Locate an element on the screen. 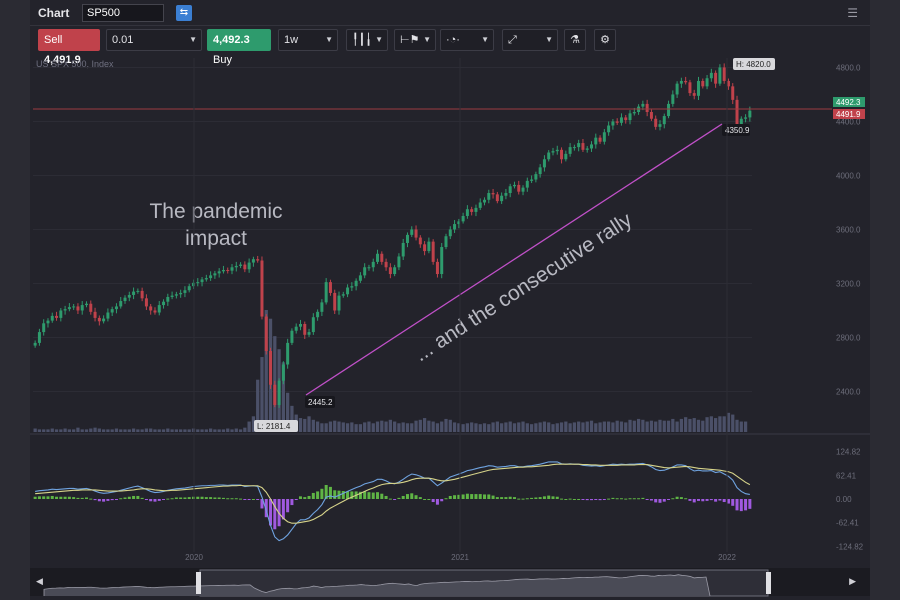 This screenshot has height=600, width=900. high-label: H: 4820.0 is located at coordinates (753, 64).